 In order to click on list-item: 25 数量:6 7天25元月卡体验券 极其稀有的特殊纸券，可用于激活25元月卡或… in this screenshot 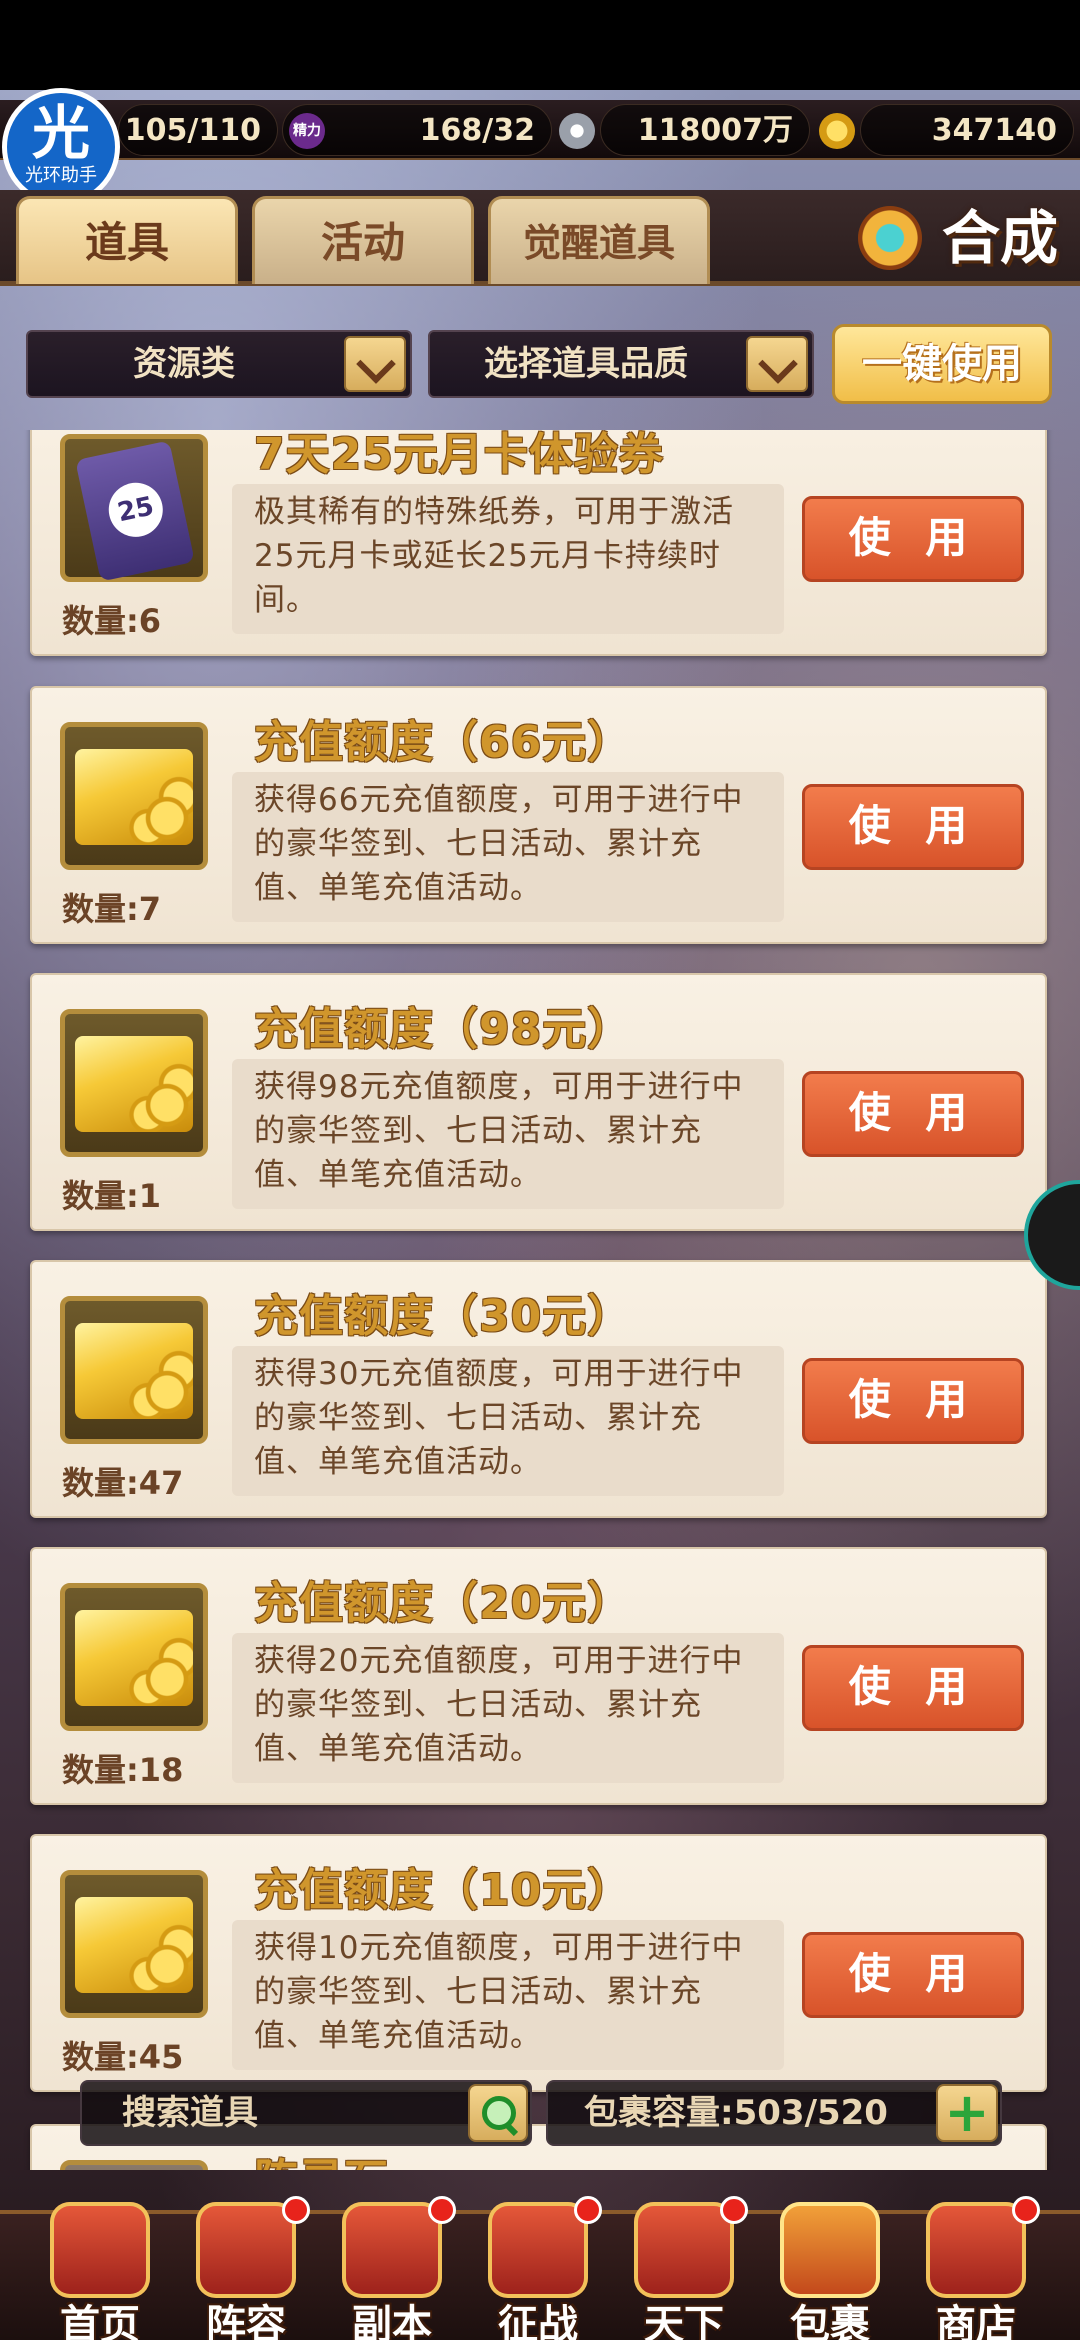, I will do `click(538, 543)`.